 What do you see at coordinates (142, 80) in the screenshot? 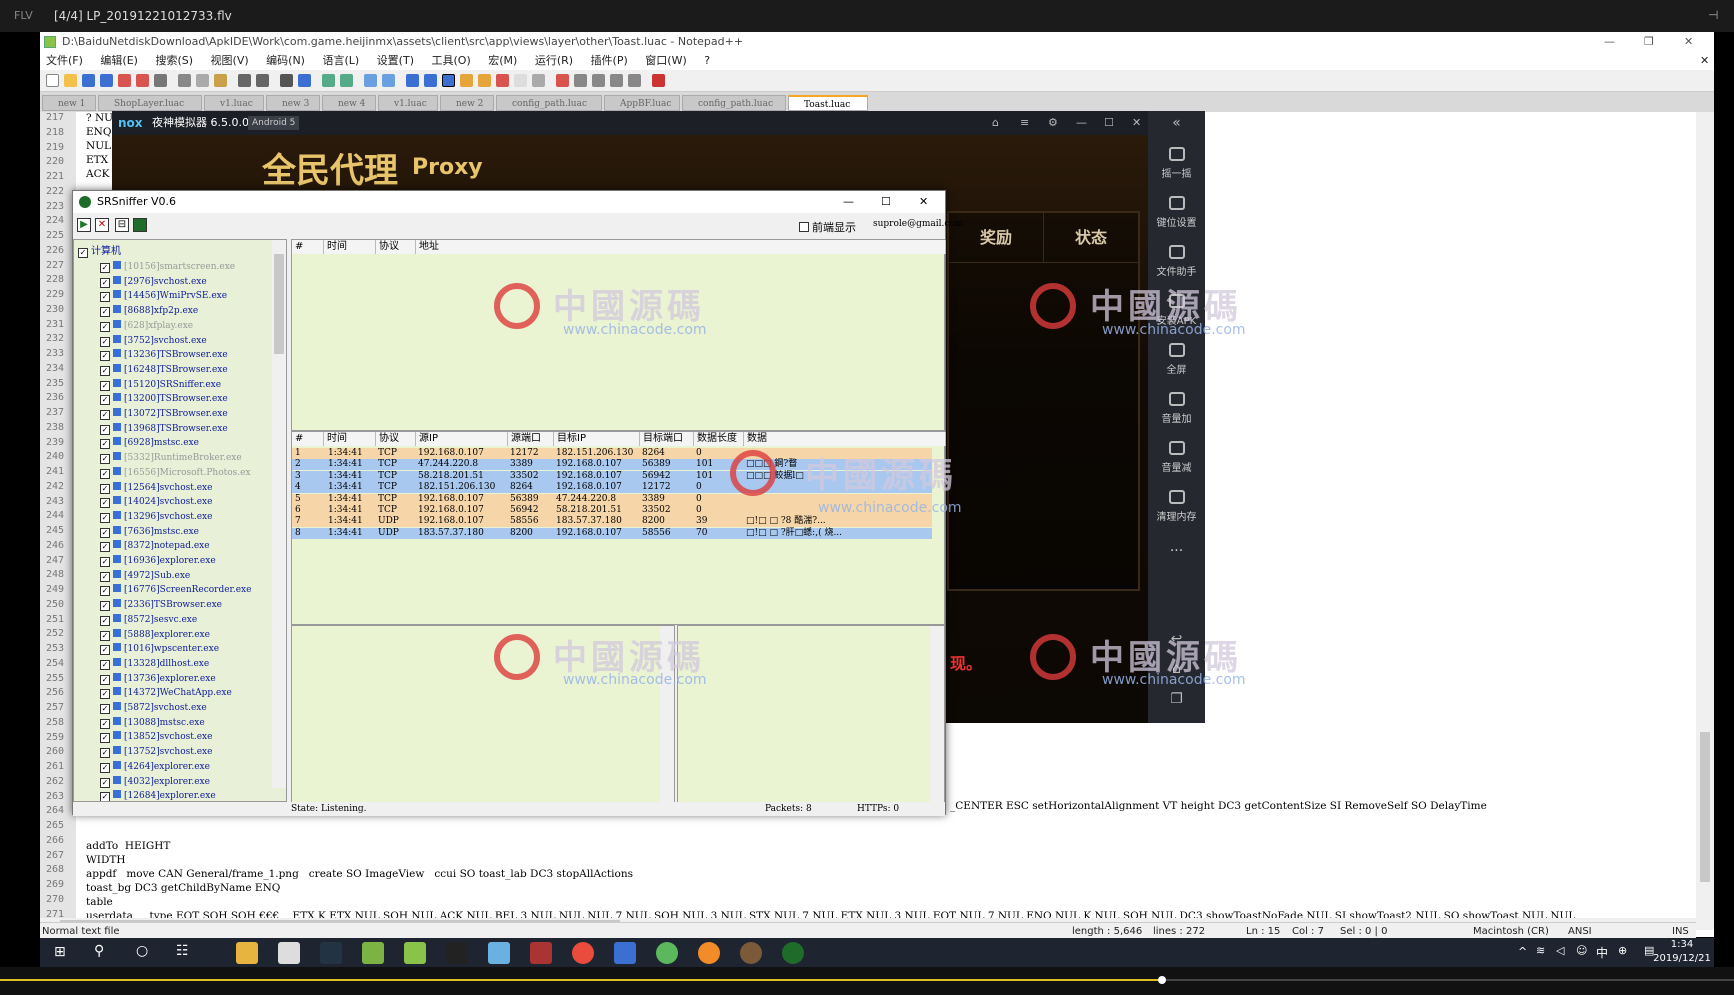
I see `close-all-icon` at bounding box center [142, 80].